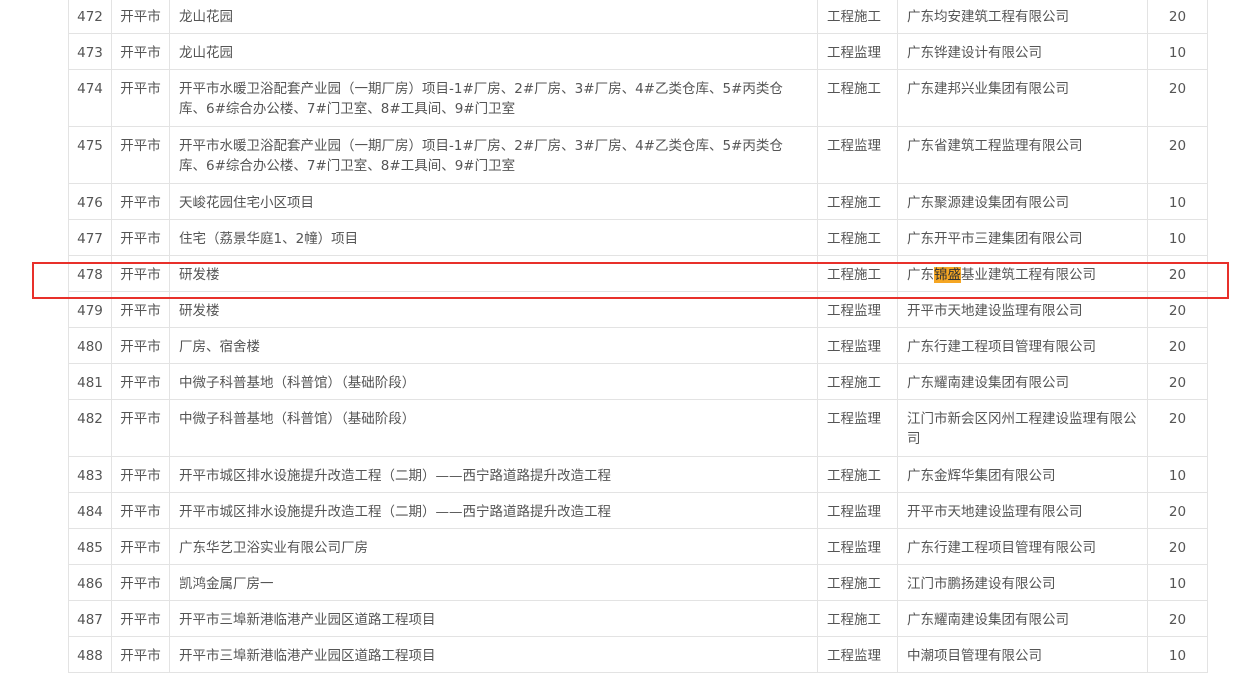 This screenshot has width=1238, height=691. Describe the element at coordinates (90, 155) in the screenshot. I see `row-number: 475` at that location.